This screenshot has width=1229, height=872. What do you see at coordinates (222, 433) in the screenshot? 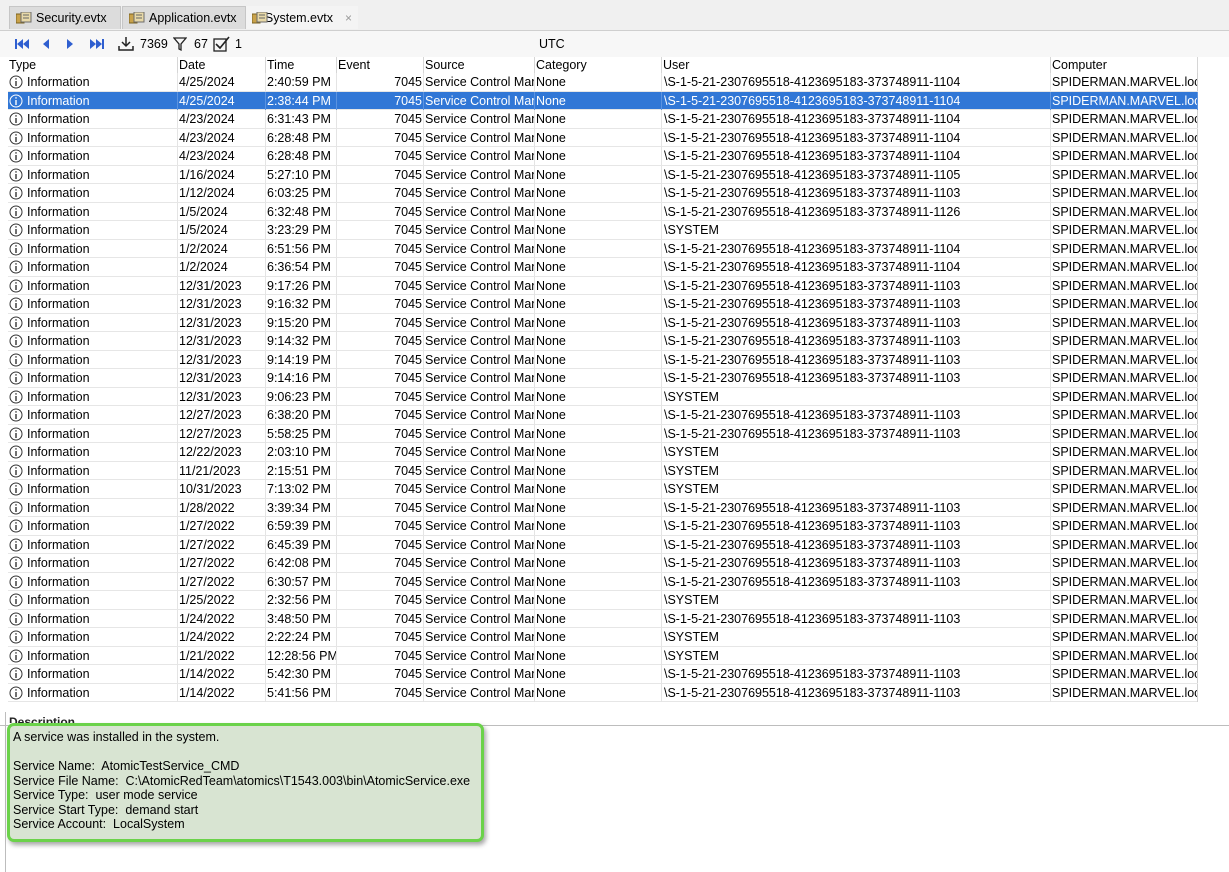
I see `cell-date: 12/27/2023` at bounding box center [222, 433].